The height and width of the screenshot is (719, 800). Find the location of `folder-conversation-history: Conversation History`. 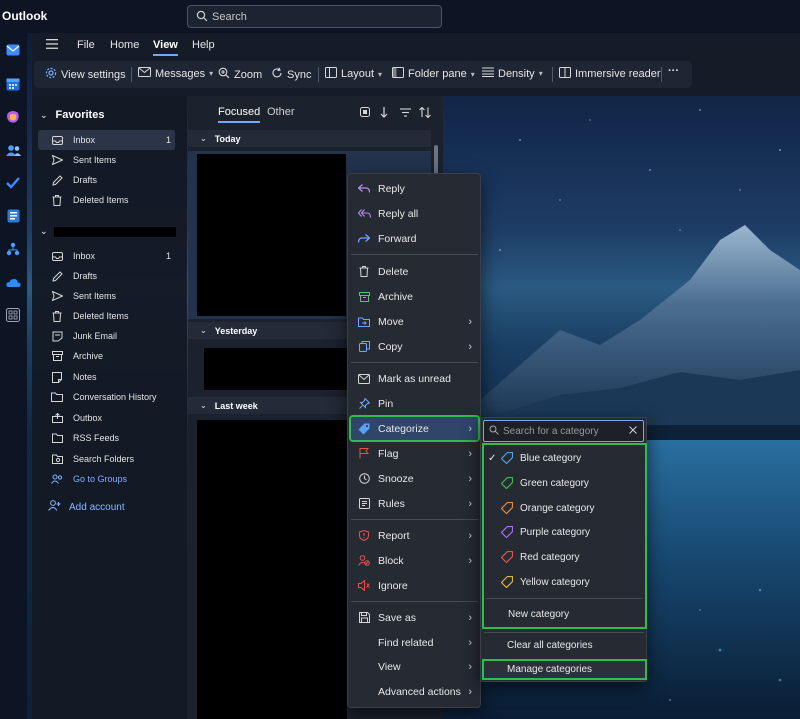

folder-conversation-history: Conversation History is located at coordinates (106, 397).